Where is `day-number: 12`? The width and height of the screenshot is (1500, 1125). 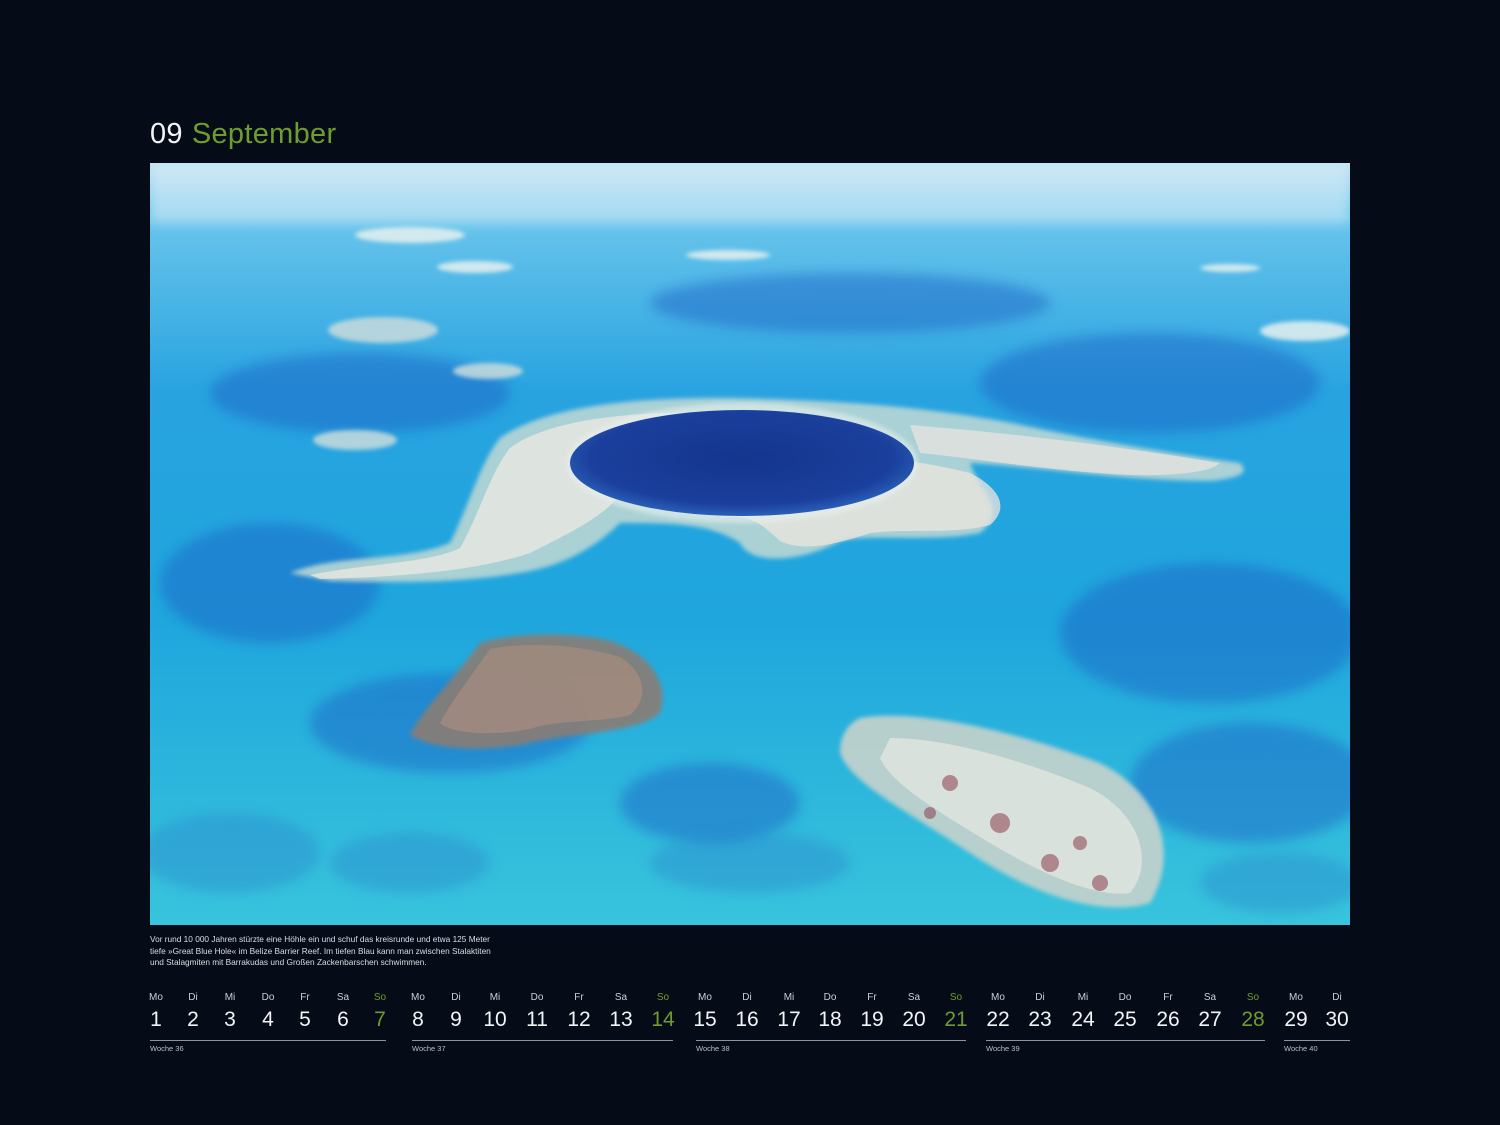
day-number: 12 is located at coordinates (579, 1019).